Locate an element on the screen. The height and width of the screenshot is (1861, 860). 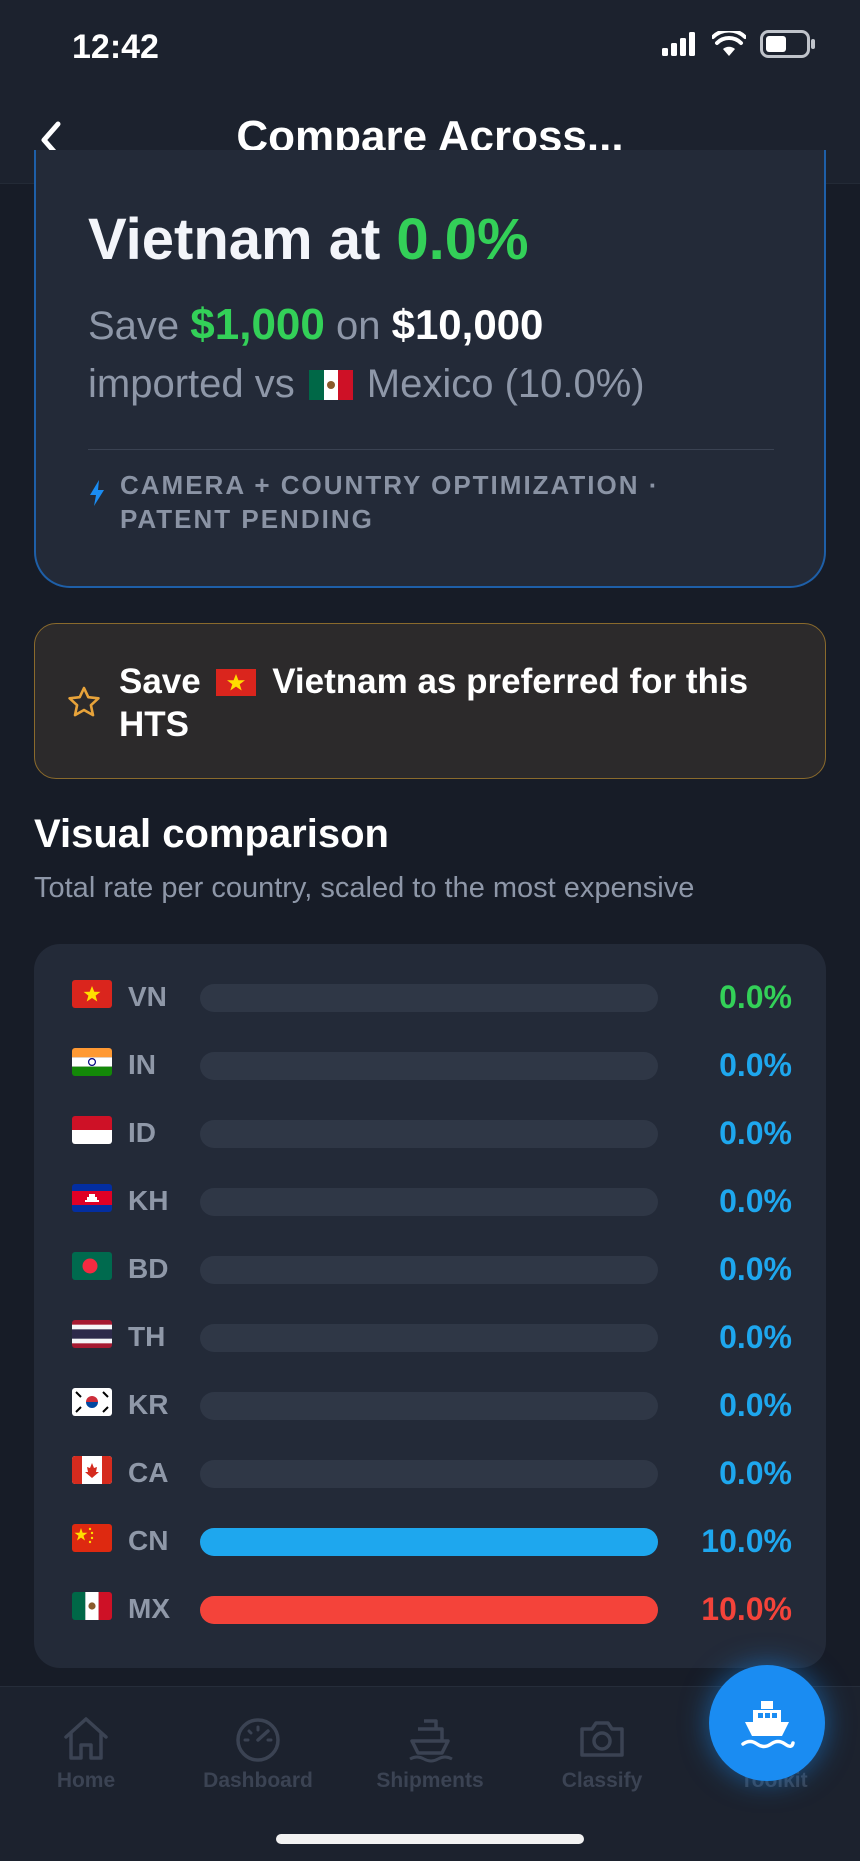
tab-dashboard-label: Dashboard is located at coordinates (258, 1780).